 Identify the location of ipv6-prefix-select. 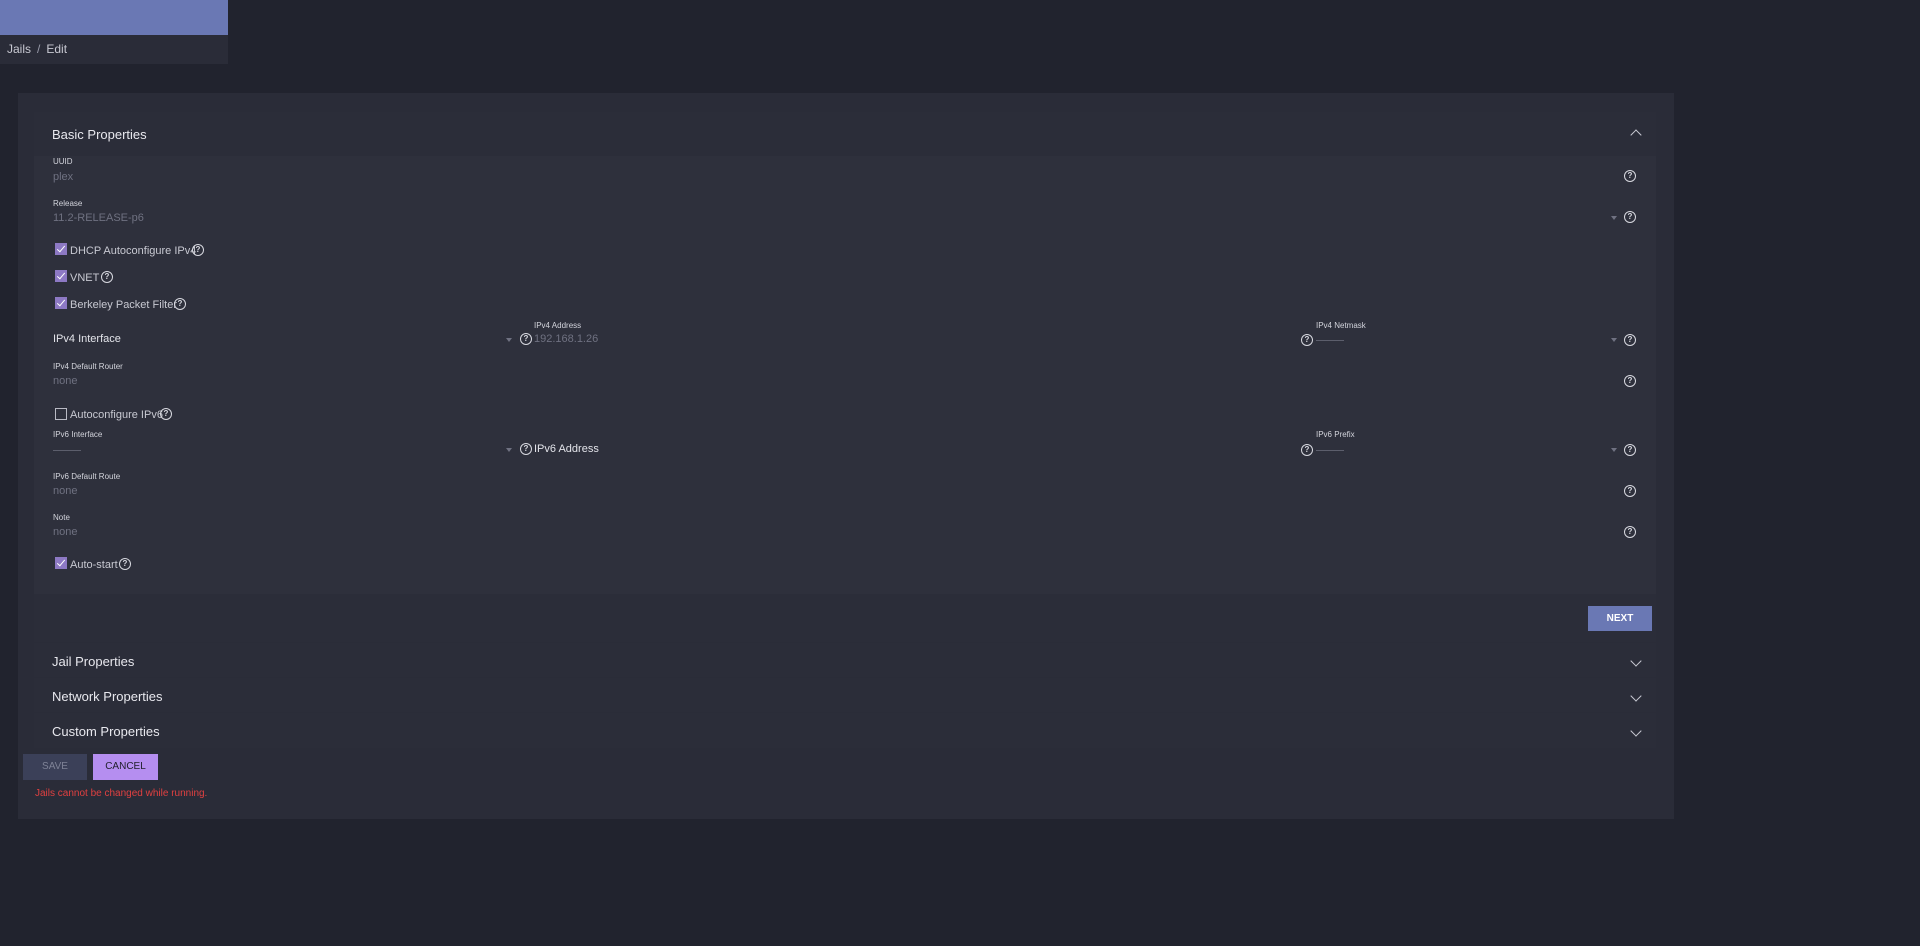
(1330, 450).